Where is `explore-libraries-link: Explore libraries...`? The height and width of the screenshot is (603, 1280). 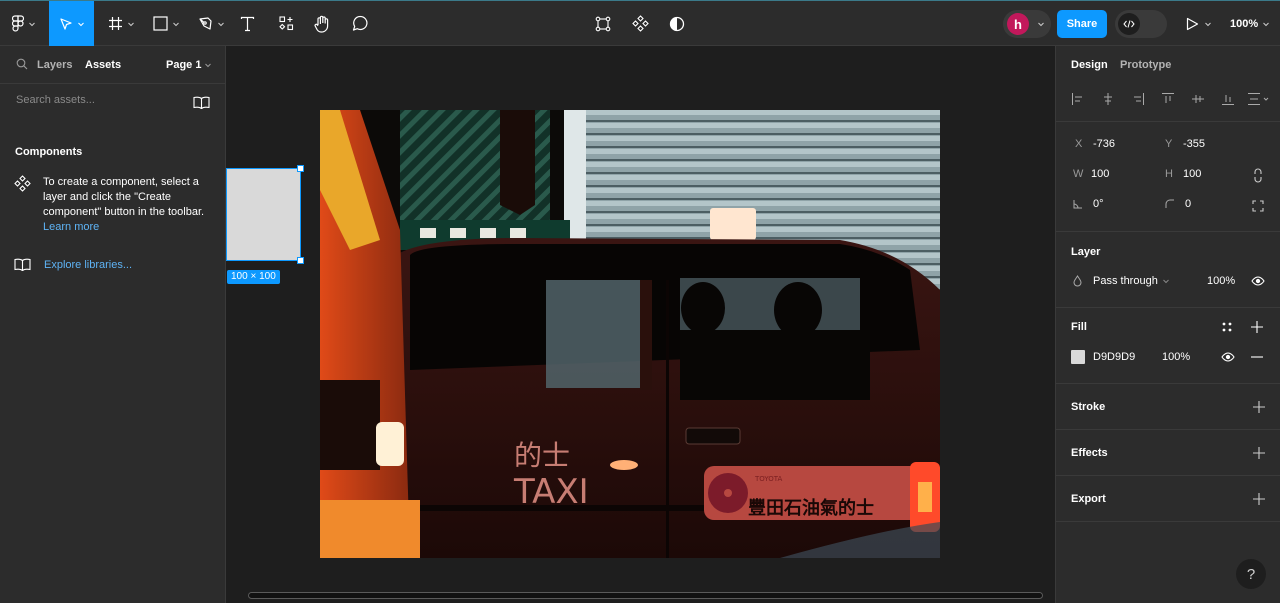
explore-libraries-link: Explore libraries... is located at coordinates (88, 265).